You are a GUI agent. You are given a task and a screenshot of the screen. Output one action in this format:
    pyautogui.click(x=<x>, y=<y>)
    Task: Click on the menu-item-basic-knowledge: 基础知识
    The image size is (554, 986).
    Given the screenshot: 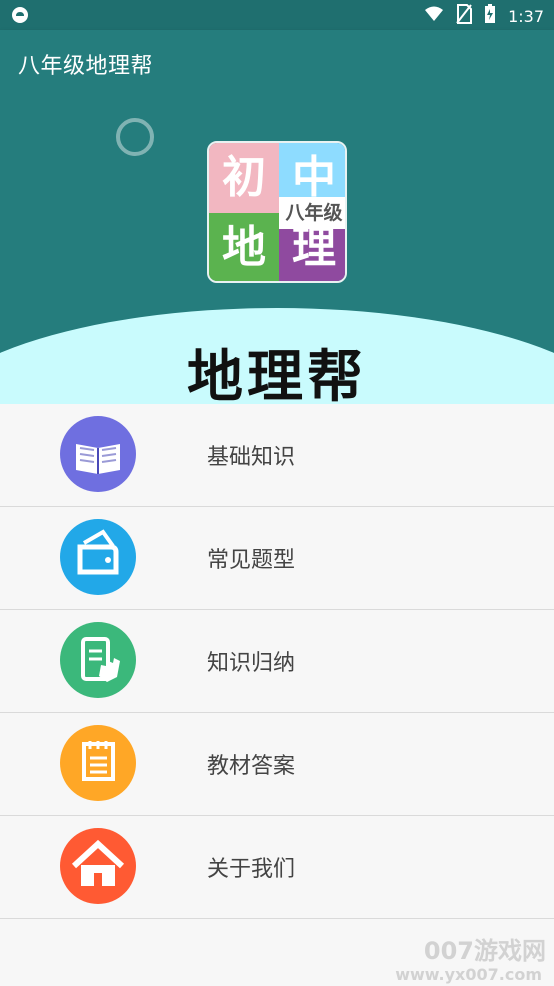 What is the action you would take?
    pyautogui.click(x=277, y=455)
    